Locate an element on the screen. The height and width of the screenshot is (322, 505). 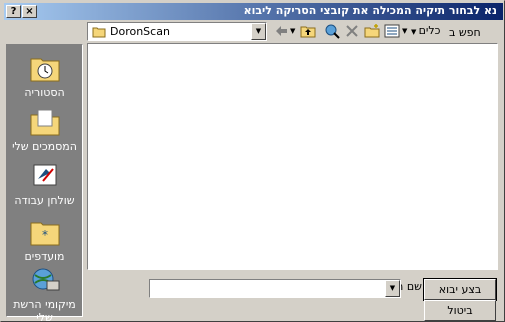
help-button: ? is located at coordinates (13, 11).